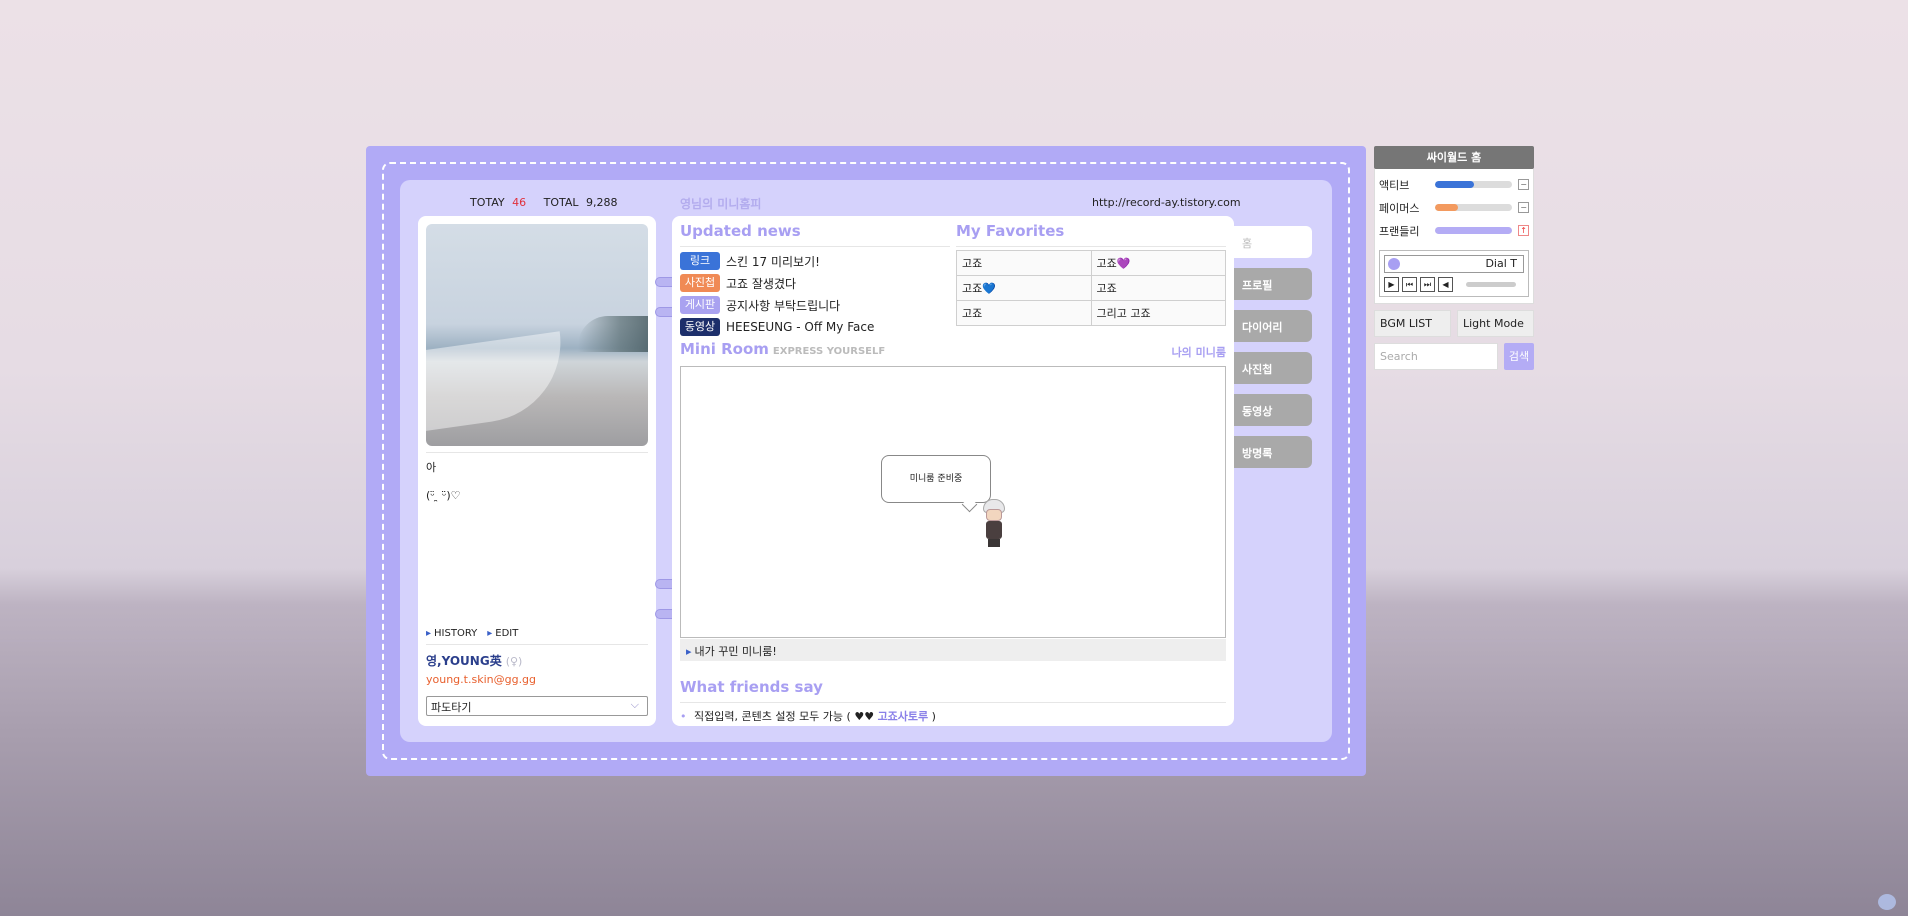 The height and width of the screenshot is (916, 1908). I want to click on edit-link: EDIT, so click(502, 633).